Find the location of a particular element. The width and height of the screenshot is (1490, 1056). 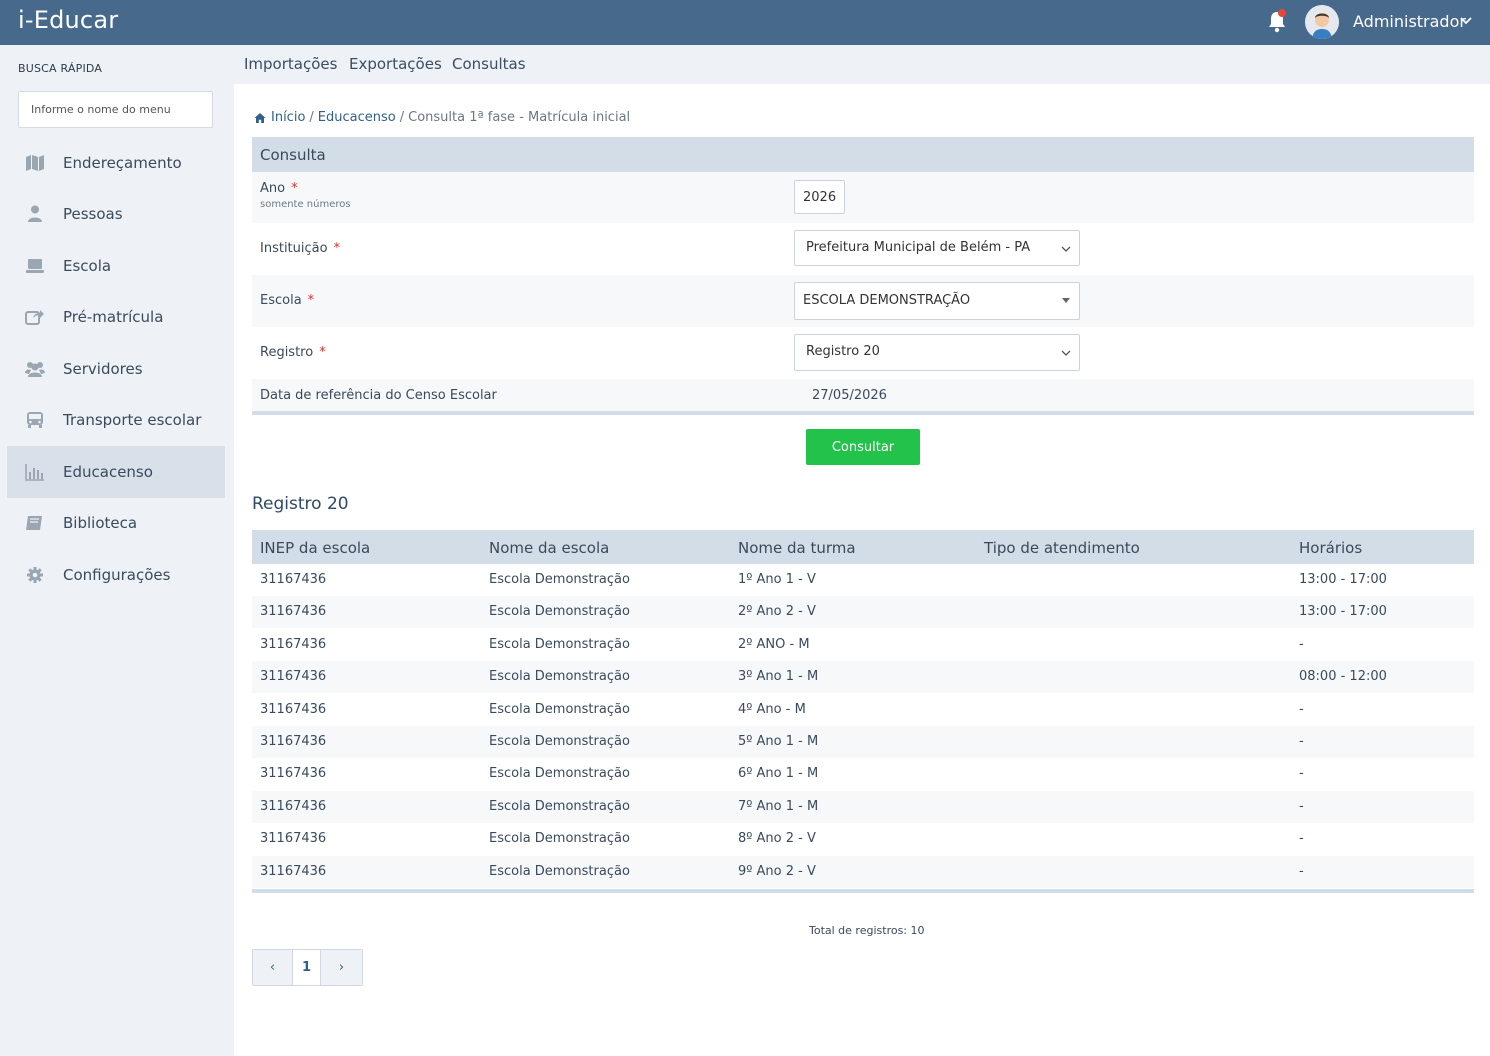

bar-chart-icon is located at coordinates (34, 472).